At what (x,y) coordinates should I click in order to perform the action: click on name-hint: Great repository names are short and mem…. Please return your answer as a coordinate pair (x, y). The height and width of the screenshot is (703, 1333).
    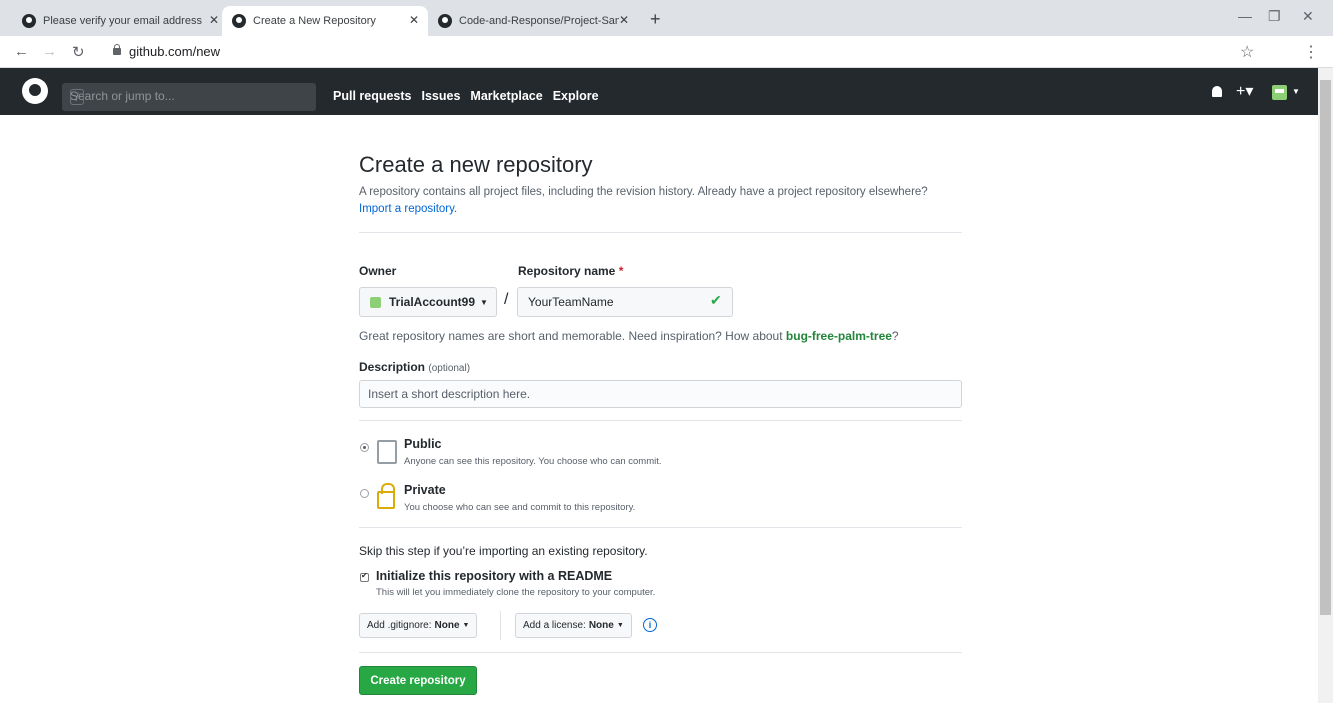
    Looking at the image, I should click on (629, 336).